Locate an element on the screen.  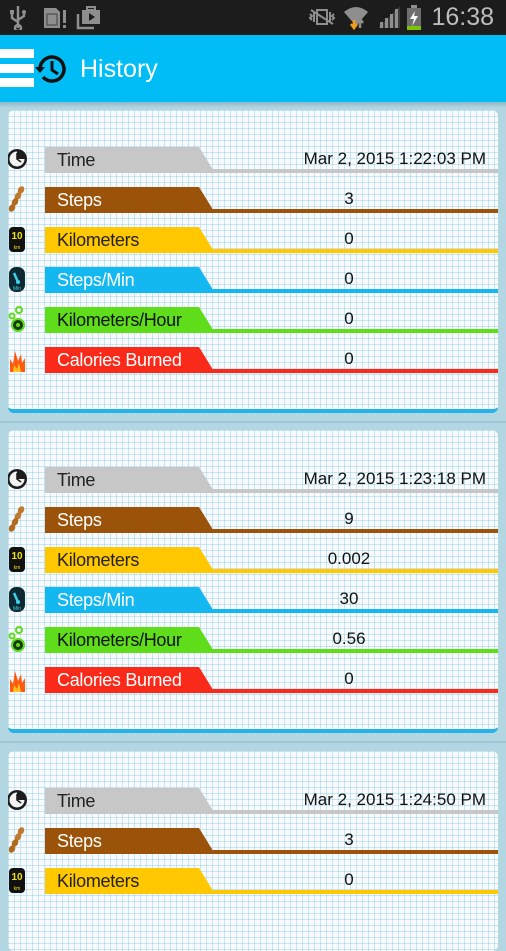
row-kilometers-per-hour: Kilometers/Hour 0.56 is located at coordinates (253, 640).